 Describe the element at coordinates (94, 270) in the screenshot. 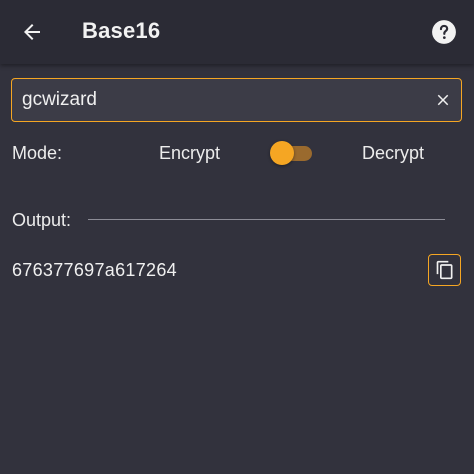

I see `output-value: 676377697a617264` at that location.